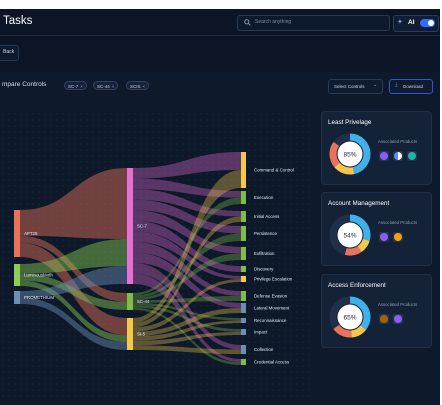 Image resolution: width=442 pixels, height=405 pixels. I want to click on ai-toggle-switch, so click(427, 23).